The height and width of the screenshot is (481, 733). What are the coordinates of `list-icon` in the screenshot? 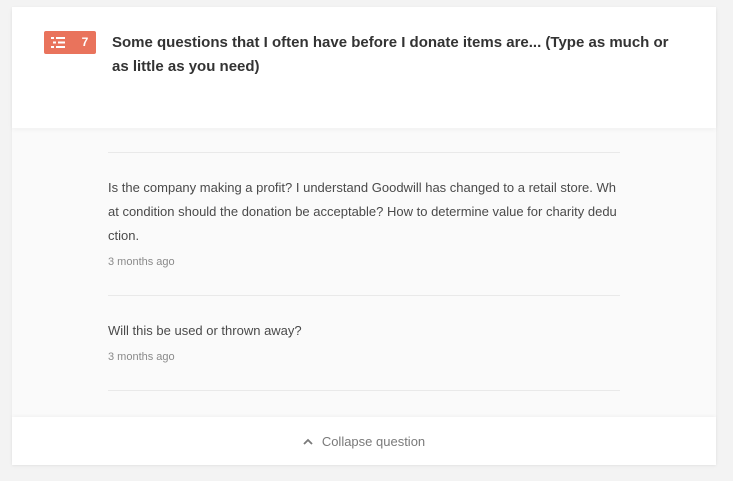 It's located at (58, 42).